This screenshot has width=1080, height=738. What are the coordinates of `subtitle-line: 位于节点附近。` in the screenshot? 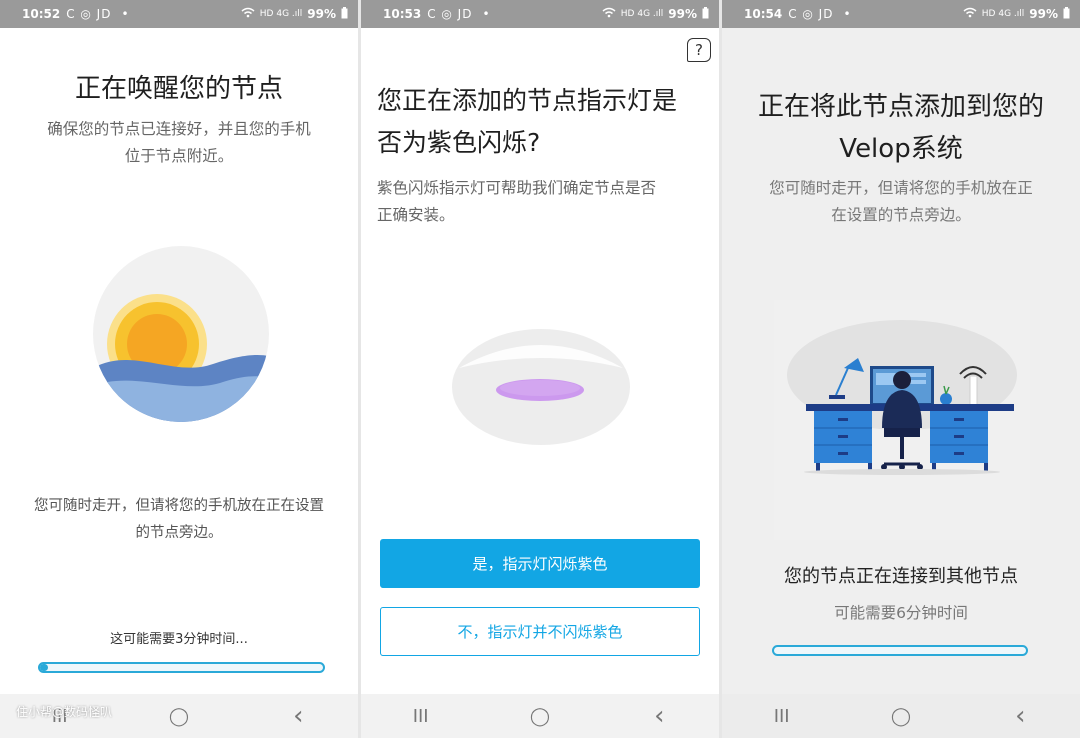 It's located at (179, 156).